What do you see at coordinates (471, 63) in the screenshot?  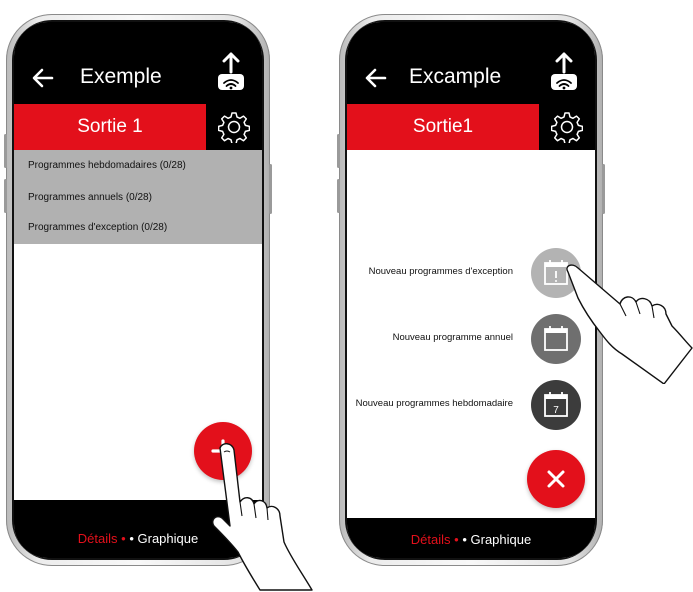 I see `app-header: Excample` at bounding box center [471, 63].